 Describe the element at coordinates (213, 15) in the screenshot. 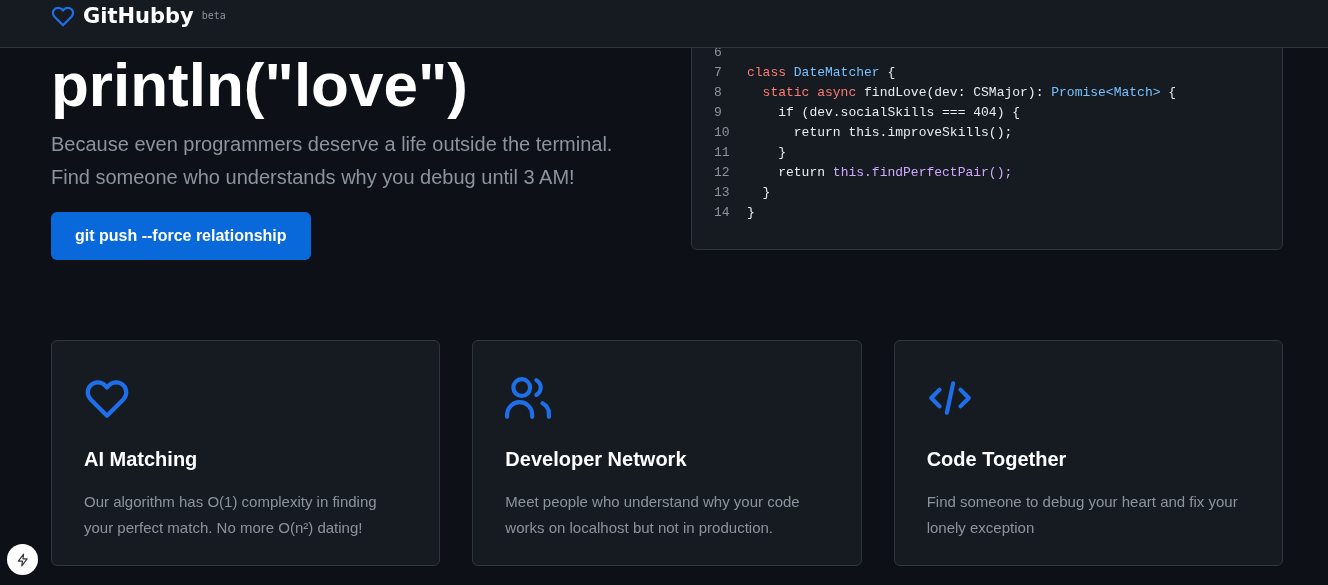

I see `beta-label: beta` at that location.